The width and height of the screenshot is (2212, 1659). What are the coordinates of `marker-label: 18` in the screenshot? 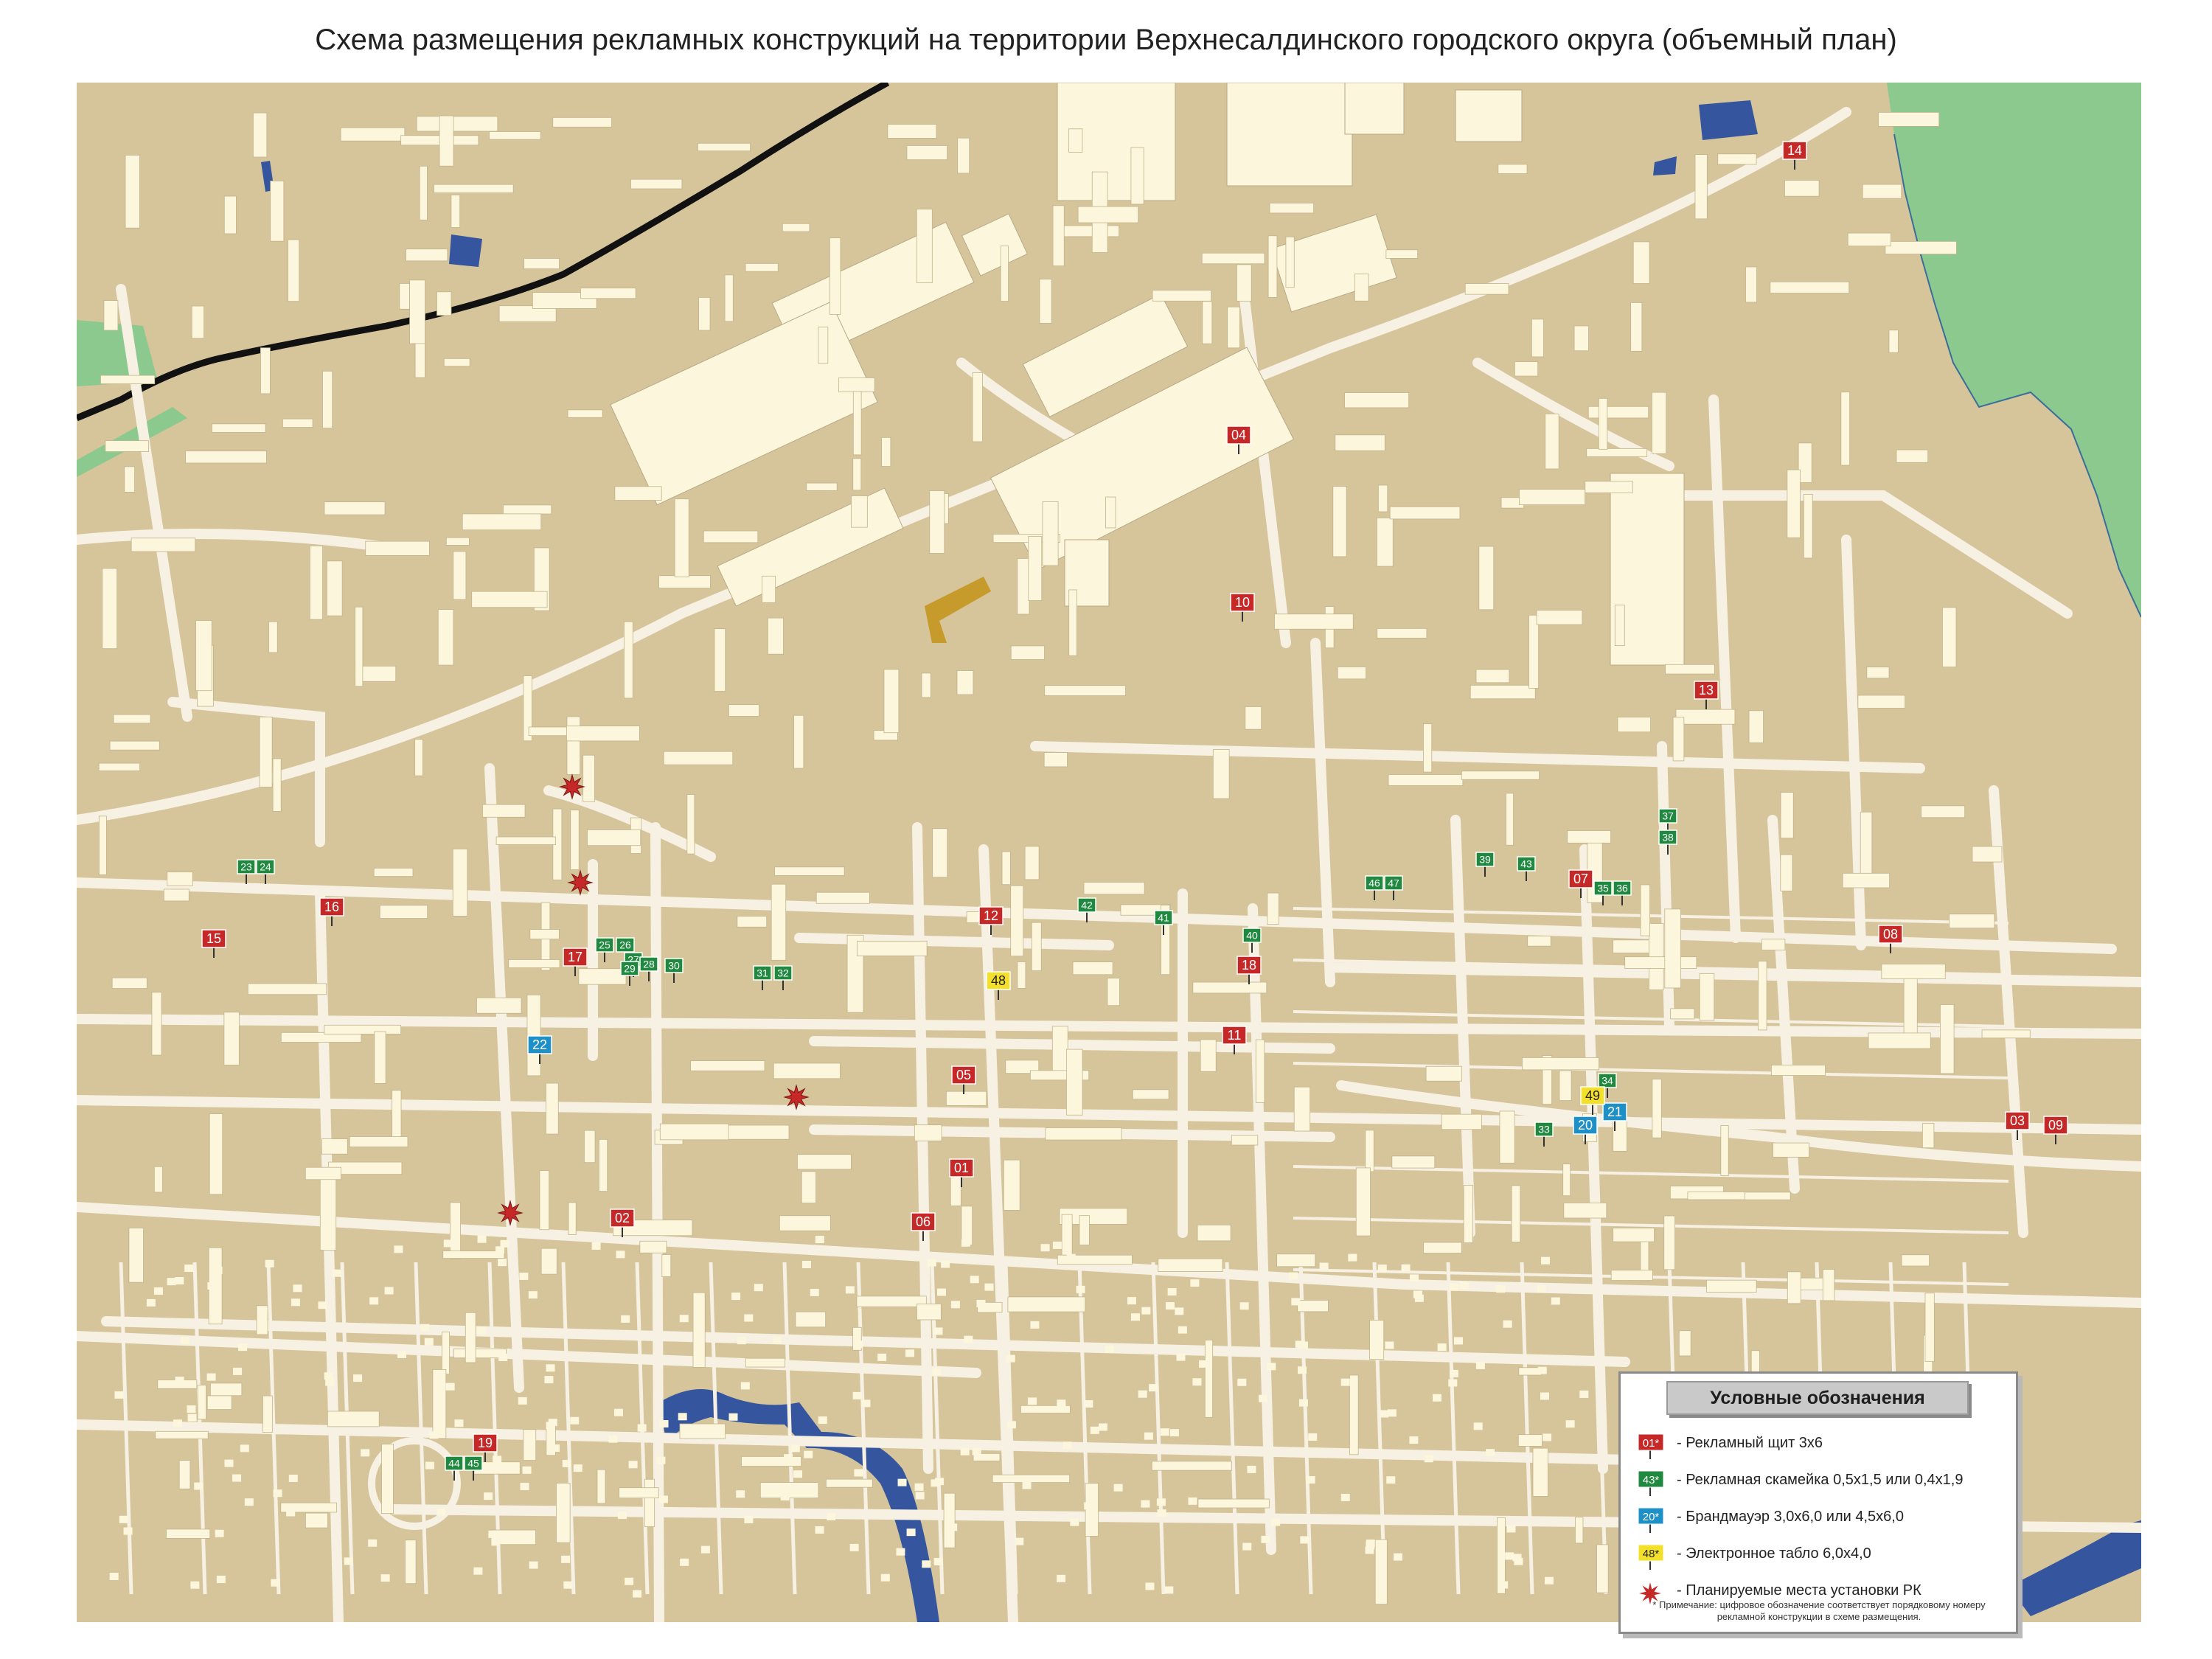 It's located at (1249, 965).